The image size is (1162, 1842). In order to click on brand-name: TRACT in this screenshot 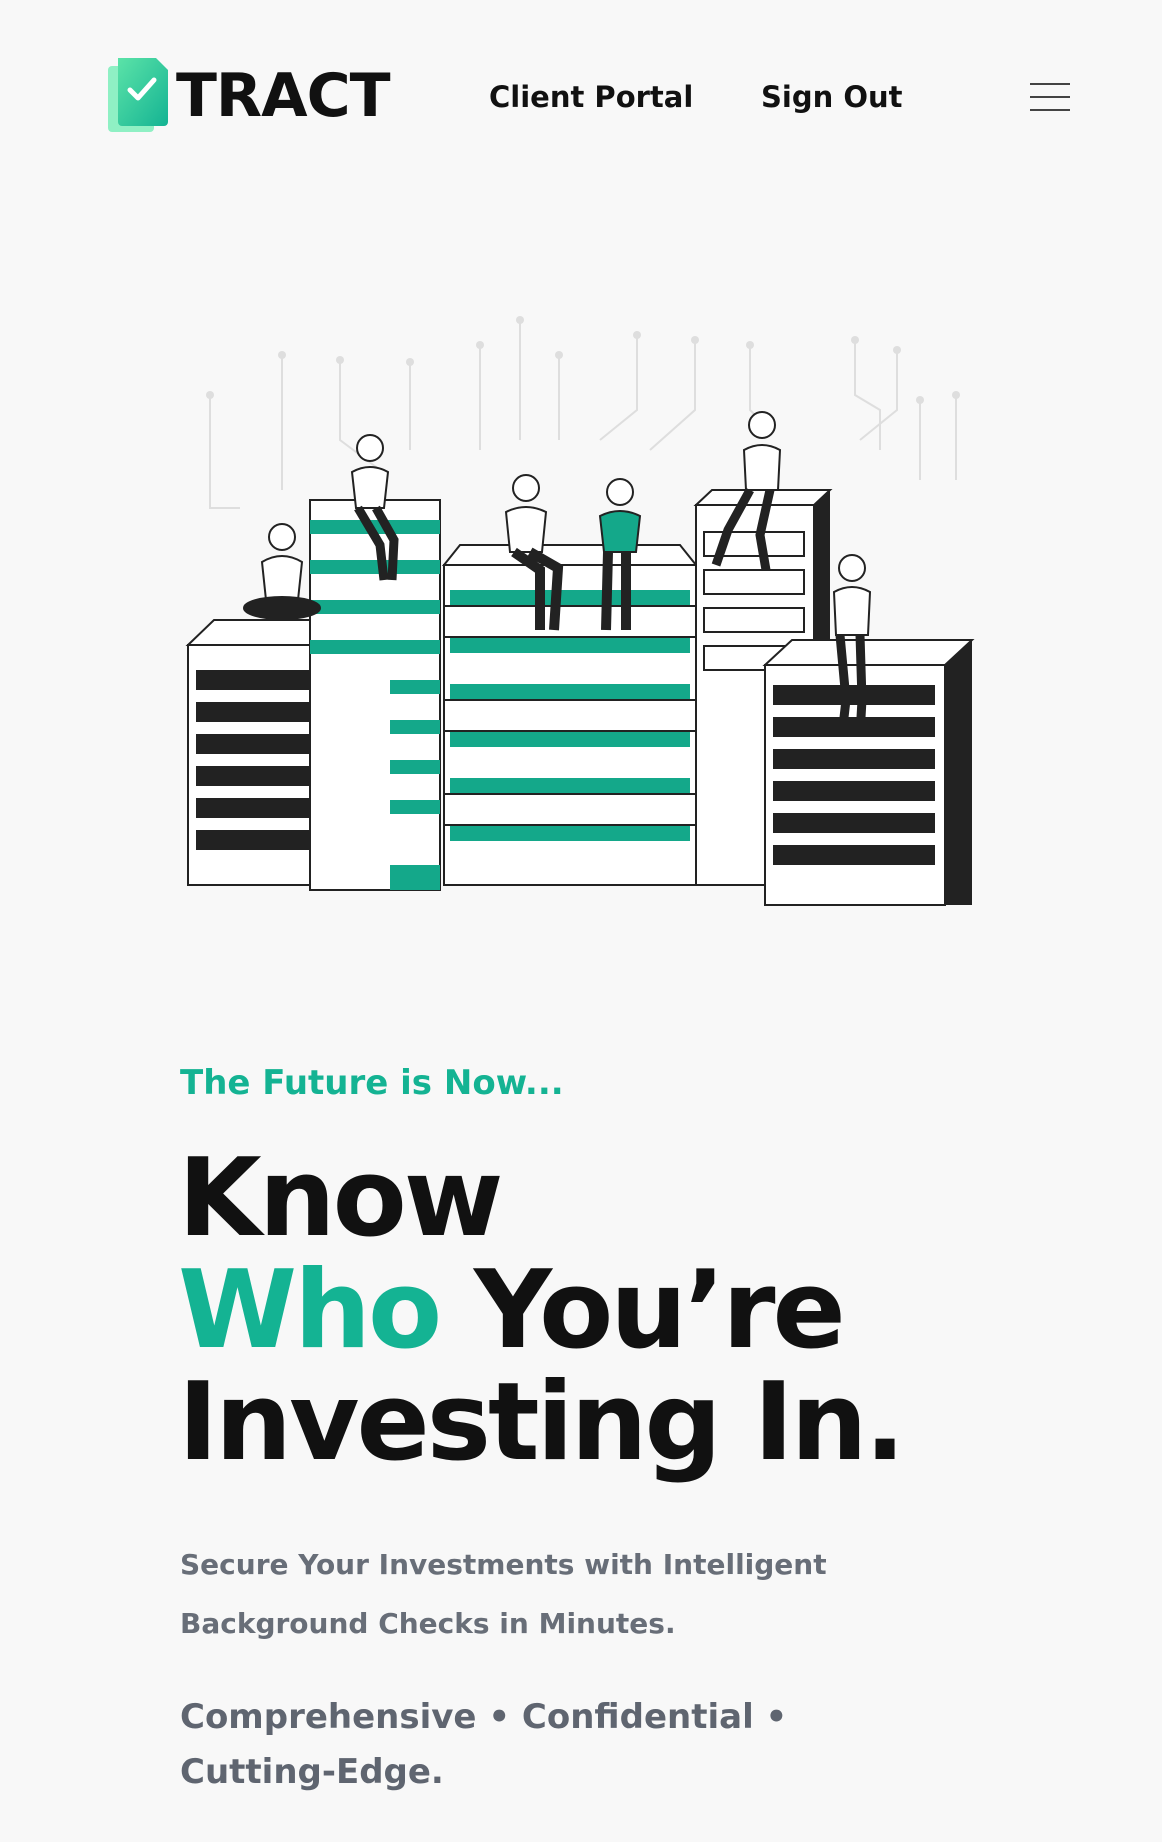, I will do `click(283, 96)`.